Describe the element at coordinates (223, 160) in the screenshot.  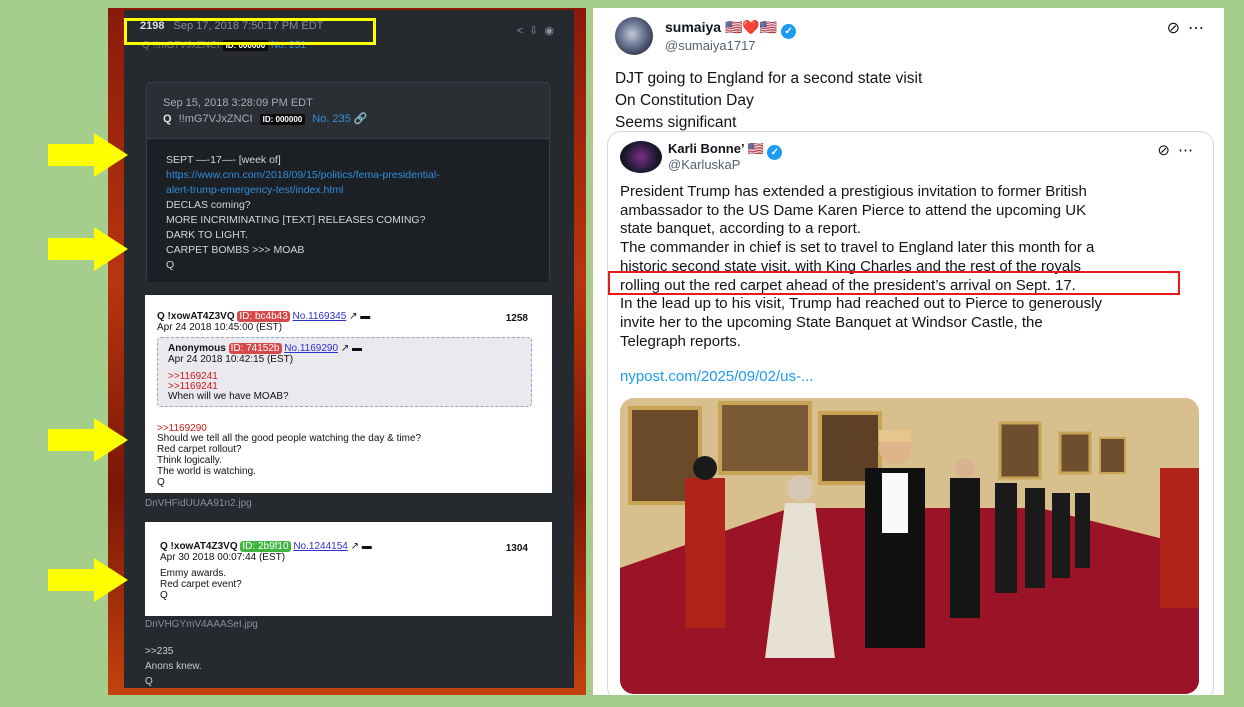
I see `quote-line: SEPT —-17—- [week of]` at that location.